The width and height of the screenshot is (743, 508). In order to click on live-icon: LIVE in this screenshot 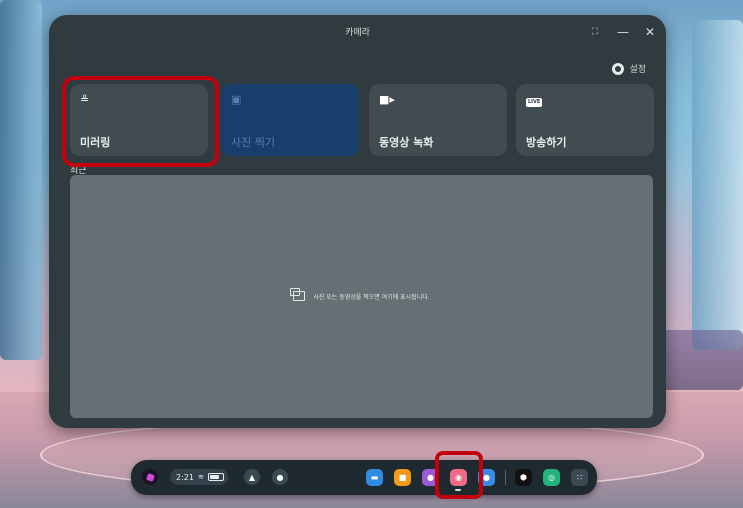, I will do `click(534, 102)`.